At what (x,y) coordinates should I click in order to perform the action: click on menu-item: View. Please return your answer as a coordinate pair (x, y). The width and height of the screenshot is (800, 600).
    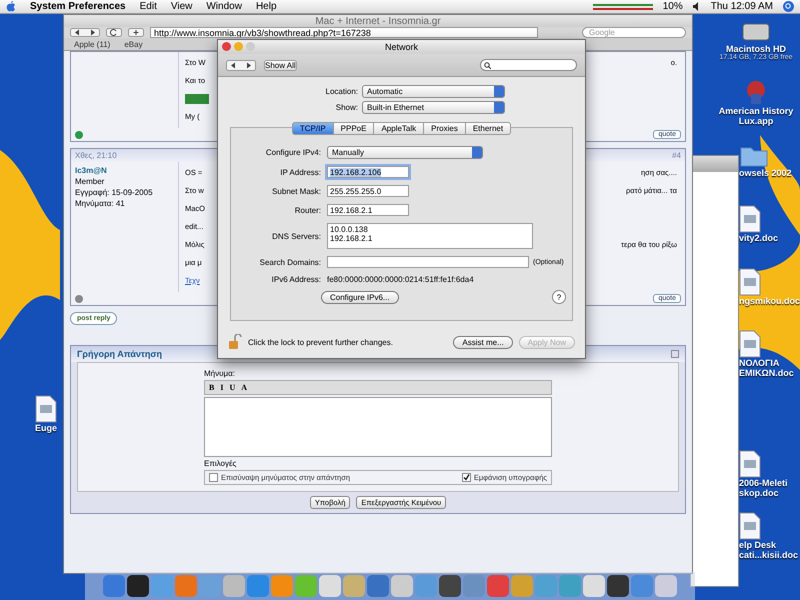
    Looking at the image, I should click on (181, 6).